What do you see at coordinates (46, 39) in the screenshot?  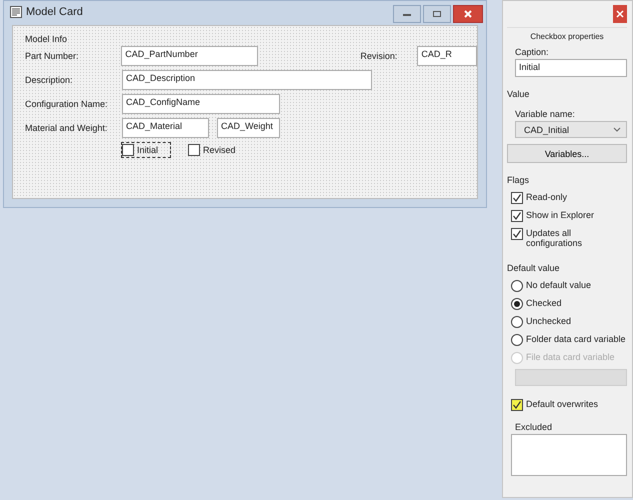 I see `group-label: Model Info` at bounding box center [46, 39].